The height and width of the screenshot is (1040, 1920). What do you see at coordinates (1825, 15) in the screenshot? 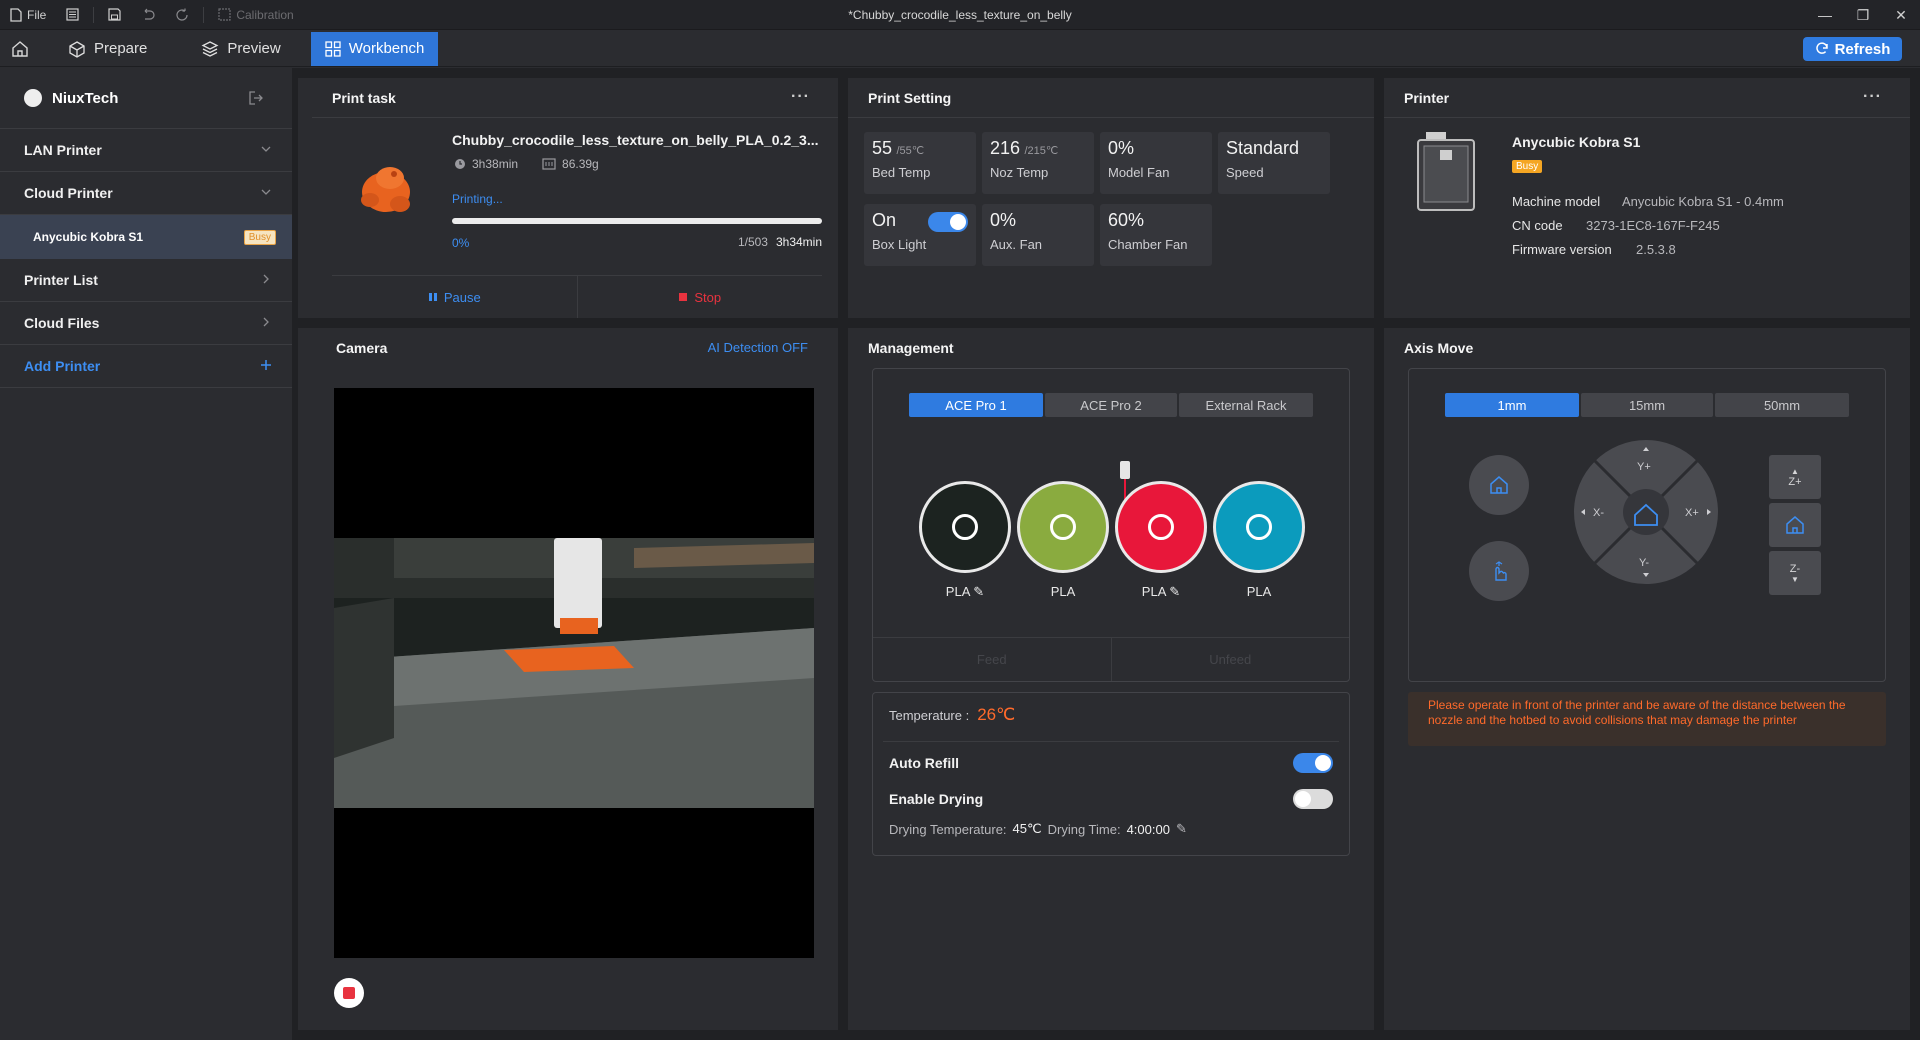
I see `minimize-button: —` at bounding box center [1825, 15].